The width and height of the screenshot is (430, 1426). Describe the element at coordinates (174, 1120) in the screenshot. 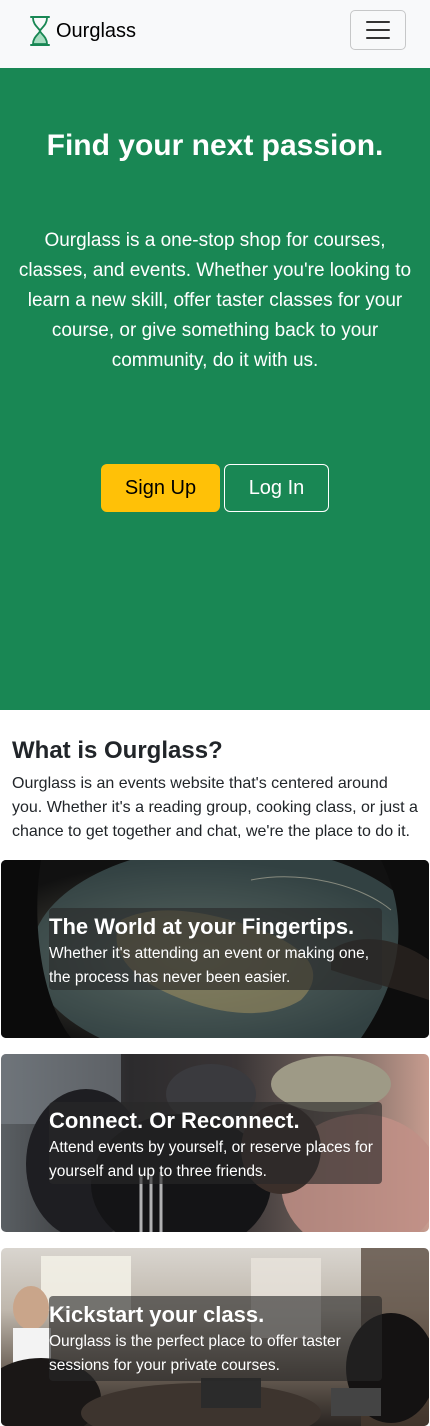

I see `card-title: Connect. Or Reconnect.` at that location.